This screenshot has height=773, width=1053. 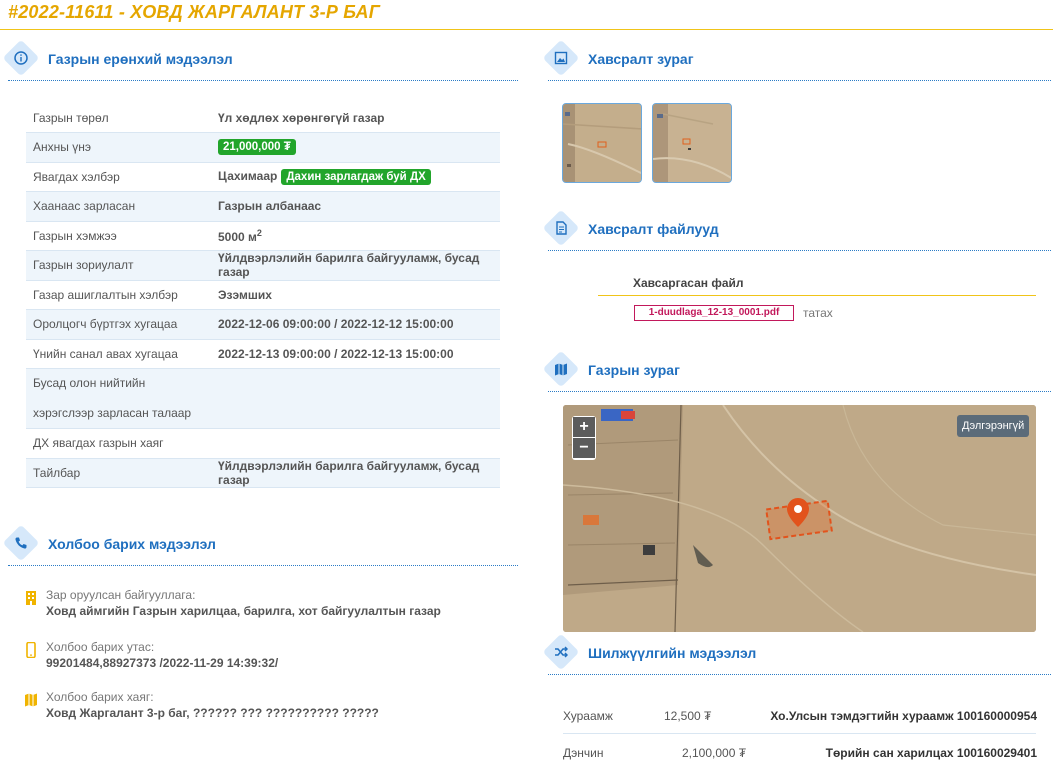 What do you see at coordinates (561, 228) in the screenshot?
I see `file-icon` at bounding box center [561, 228].